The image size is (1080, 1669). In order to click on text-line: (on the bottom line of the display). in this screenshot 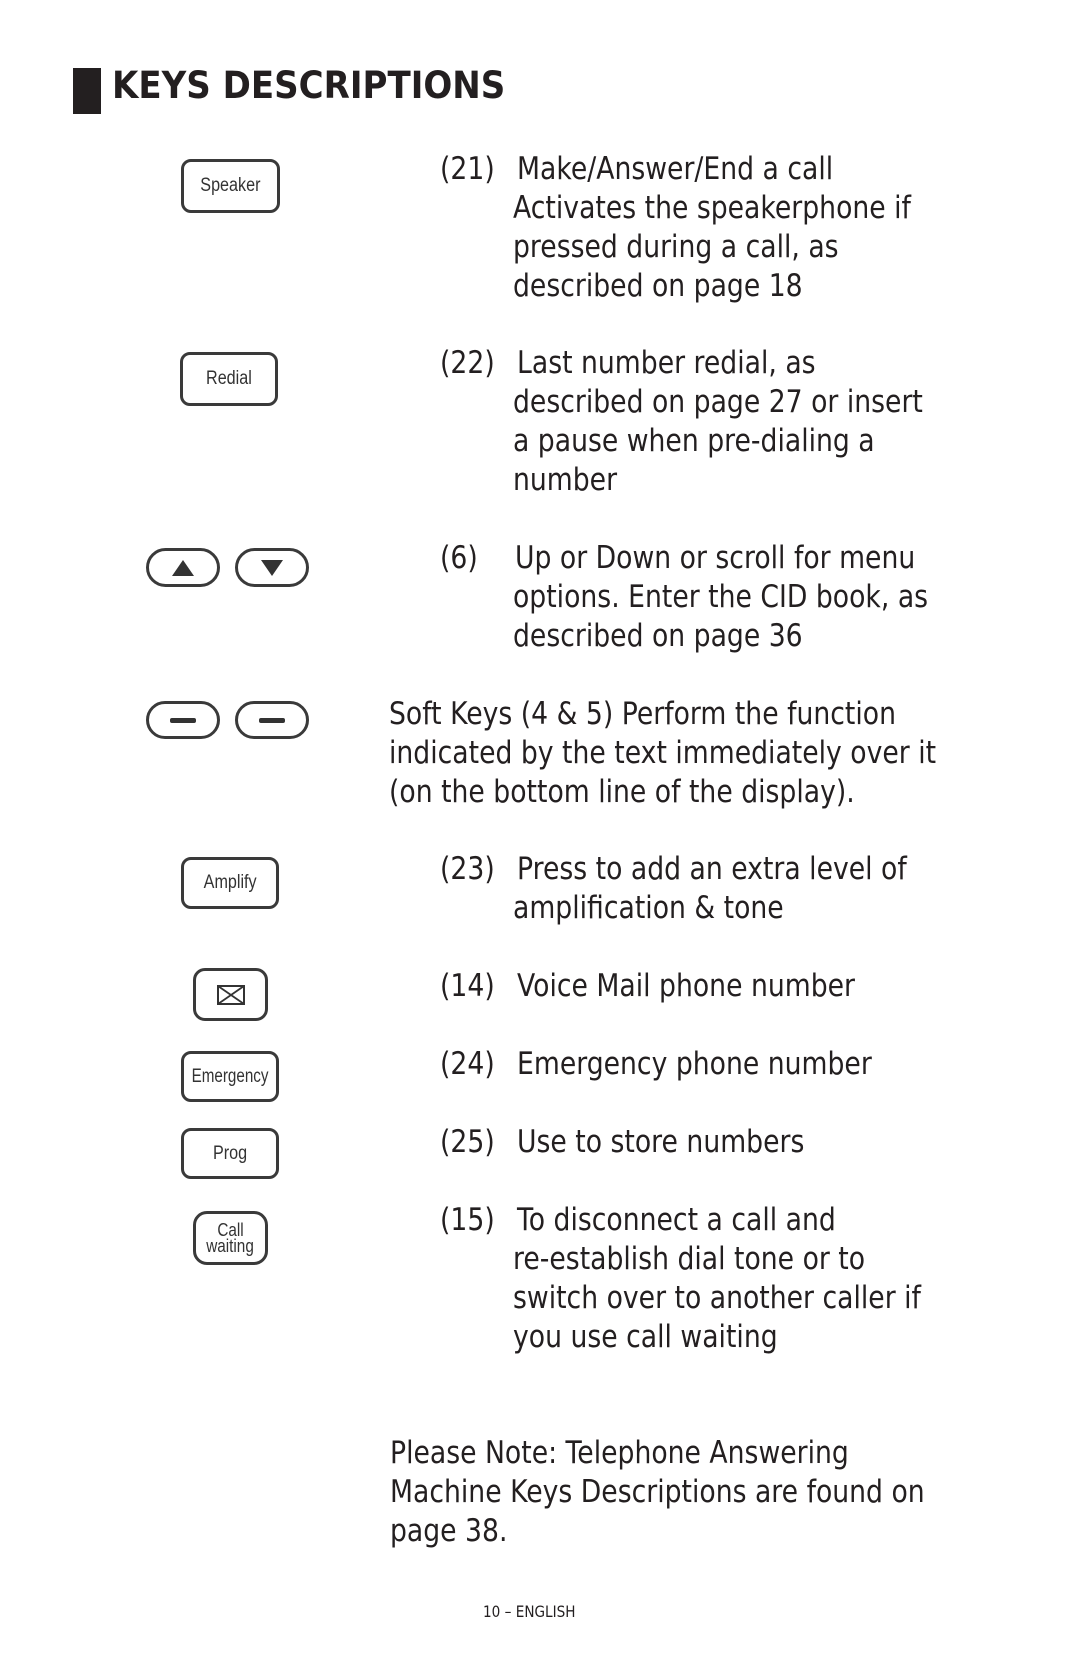, I will do `click(622, 792)`.